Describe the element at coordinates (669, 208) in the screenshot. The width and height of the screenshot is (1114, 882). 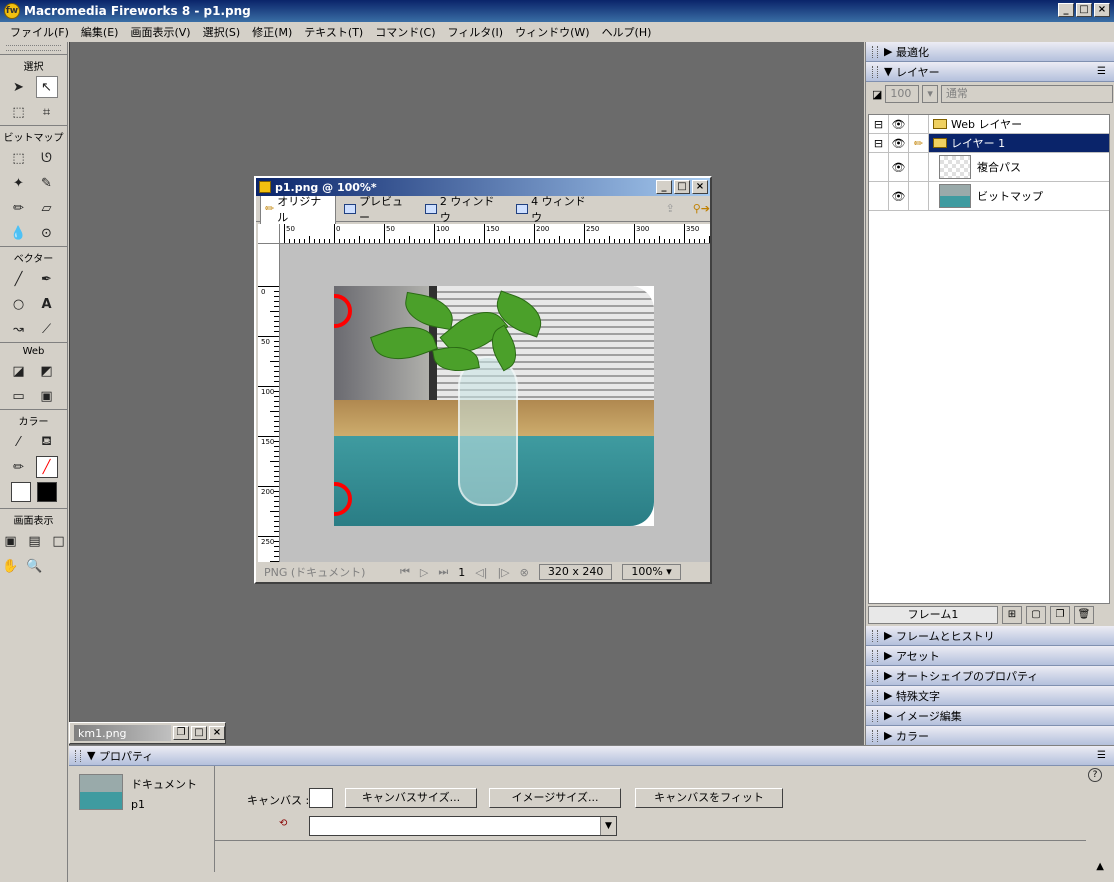
I see `export-icon: ⇪` at that location.